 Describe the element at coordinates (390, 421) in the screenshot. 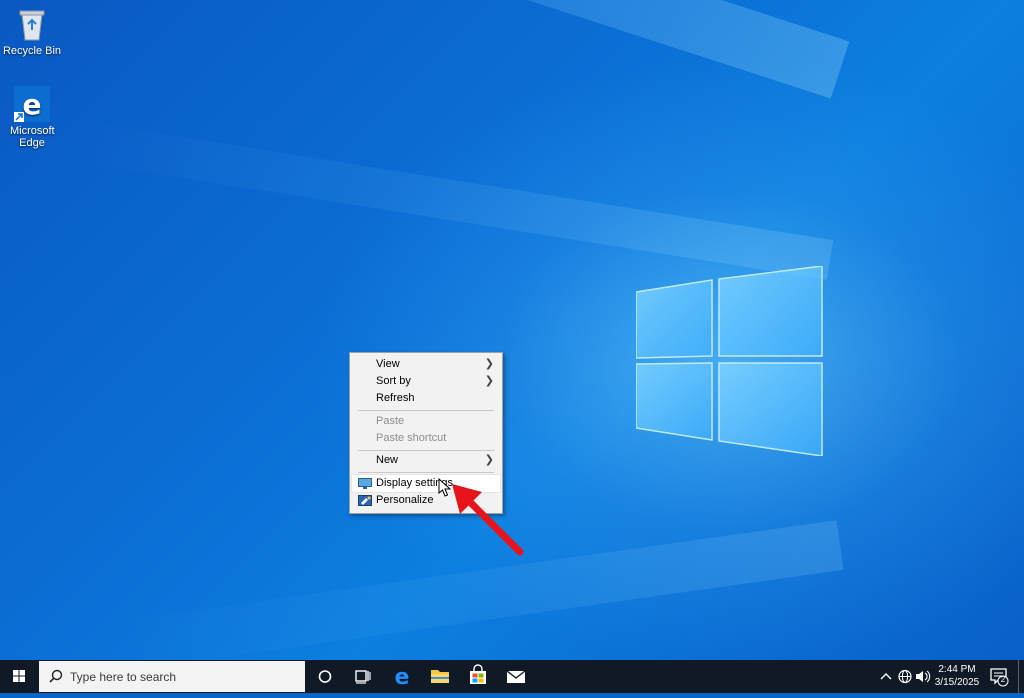

I see `menu-item-label: Paste` at that location.